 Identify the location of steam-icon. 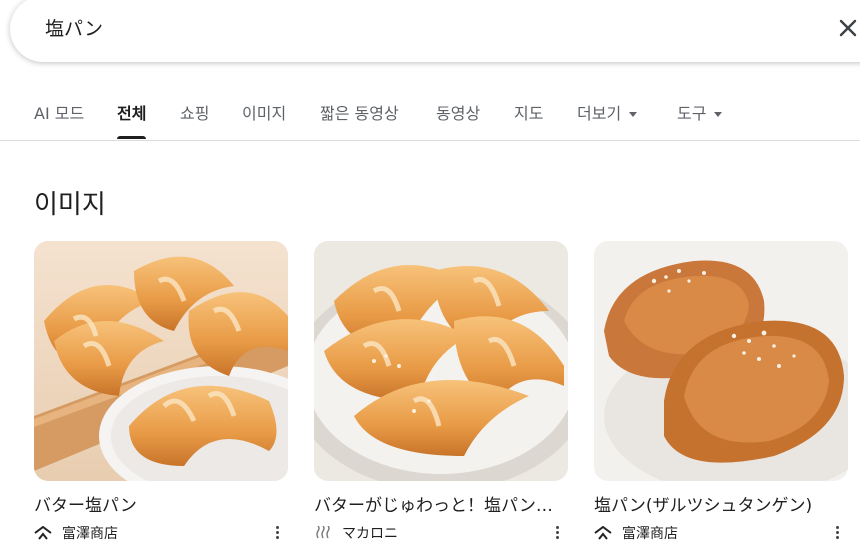
(323, 532).